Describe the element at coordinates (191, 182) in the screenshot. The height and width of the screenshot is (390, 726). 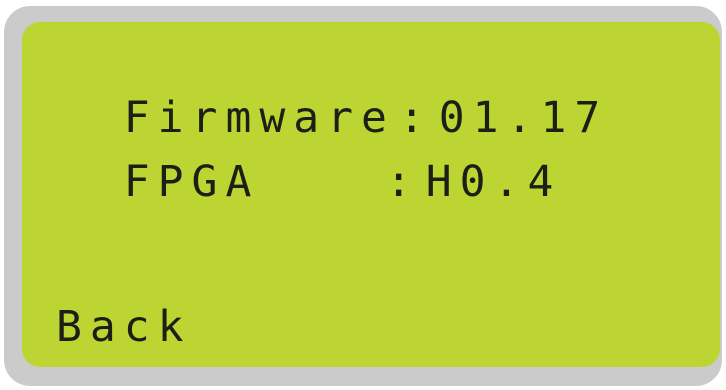
I see `fpga-label: FPGA` at that location.